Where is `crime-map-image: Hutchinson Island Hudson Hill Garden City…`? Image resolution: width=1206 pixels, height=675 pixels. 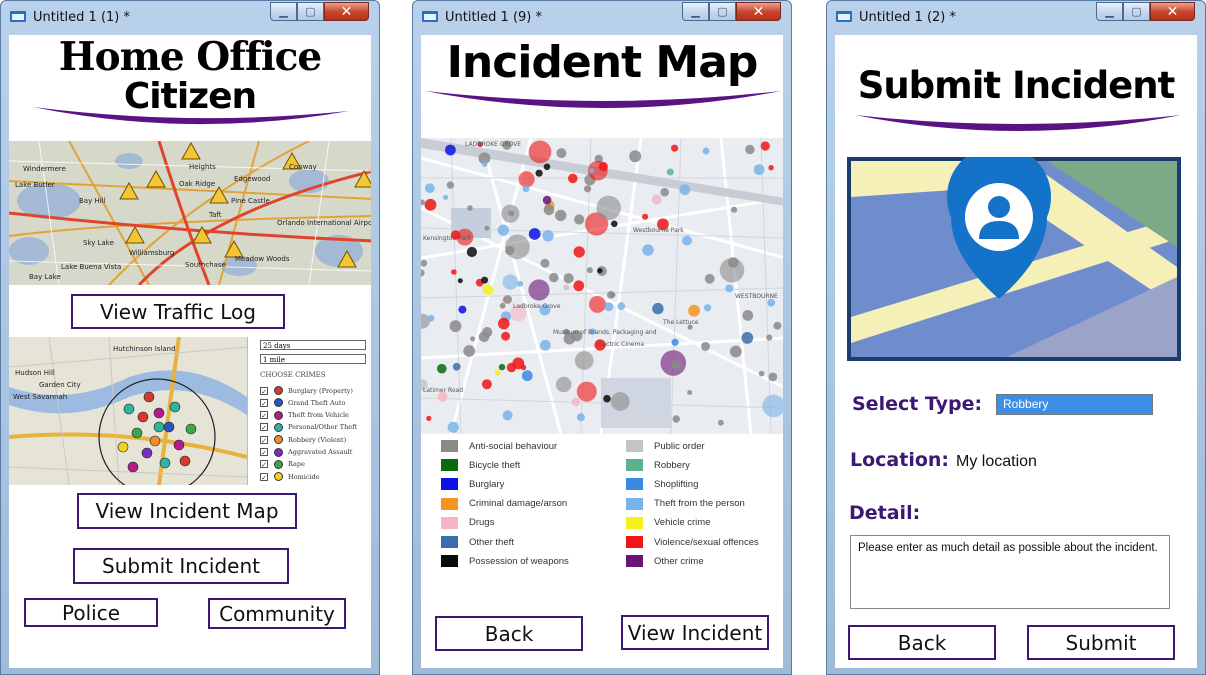
crime-map-image: Hutchinson Island Hudson Hill Garden City… is located at coordinates (190, 411).